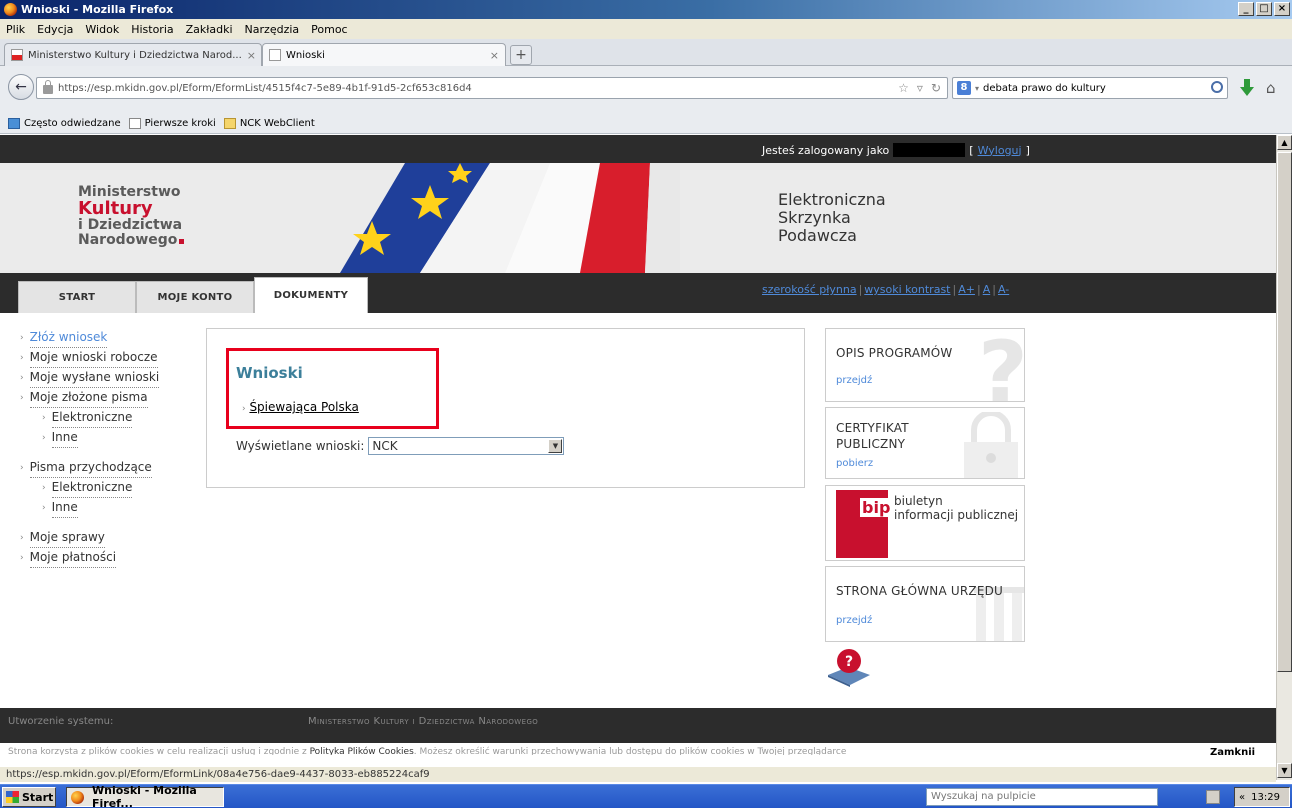 The height and width of the screenshot is (810, 1292). Describe the element at coordinates (329, 29) in the screenshot. I see `menu-help: Pomoc` at that location.